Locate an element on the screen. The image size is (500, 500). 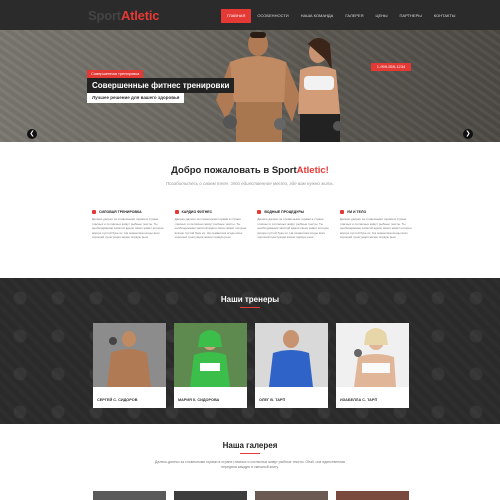
nav-item-team: Наша команда is located at coordinates (317, 16).